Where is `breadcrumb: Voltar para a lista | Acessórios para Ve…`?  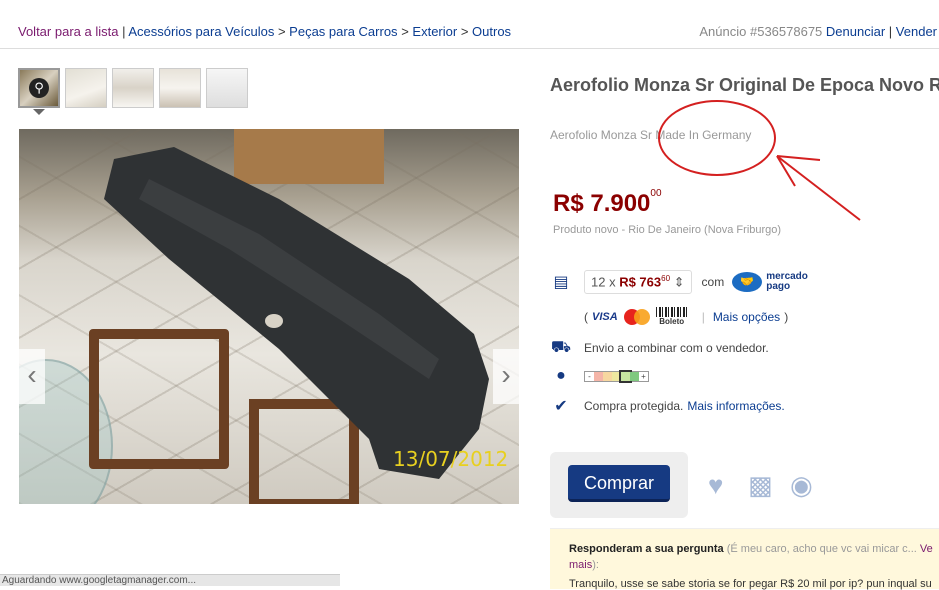 breadcrumb: Voltar para a lista | Acessórios para Ve… is located at coordinates (264, 31).